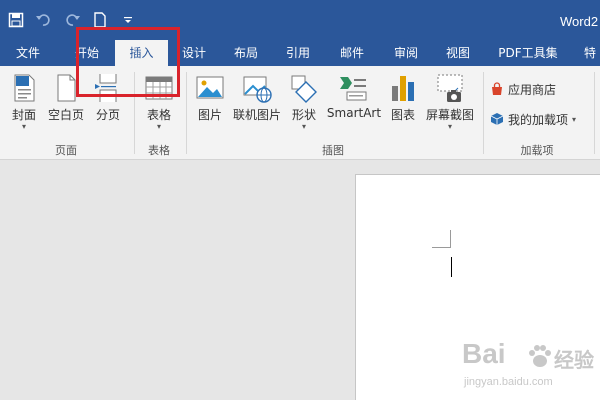 Image resolution: width=600 pixels, height=400 pixels. Describe the element at coordinates (451, 267) in the screenshot. I see `text-cursor` at that location.